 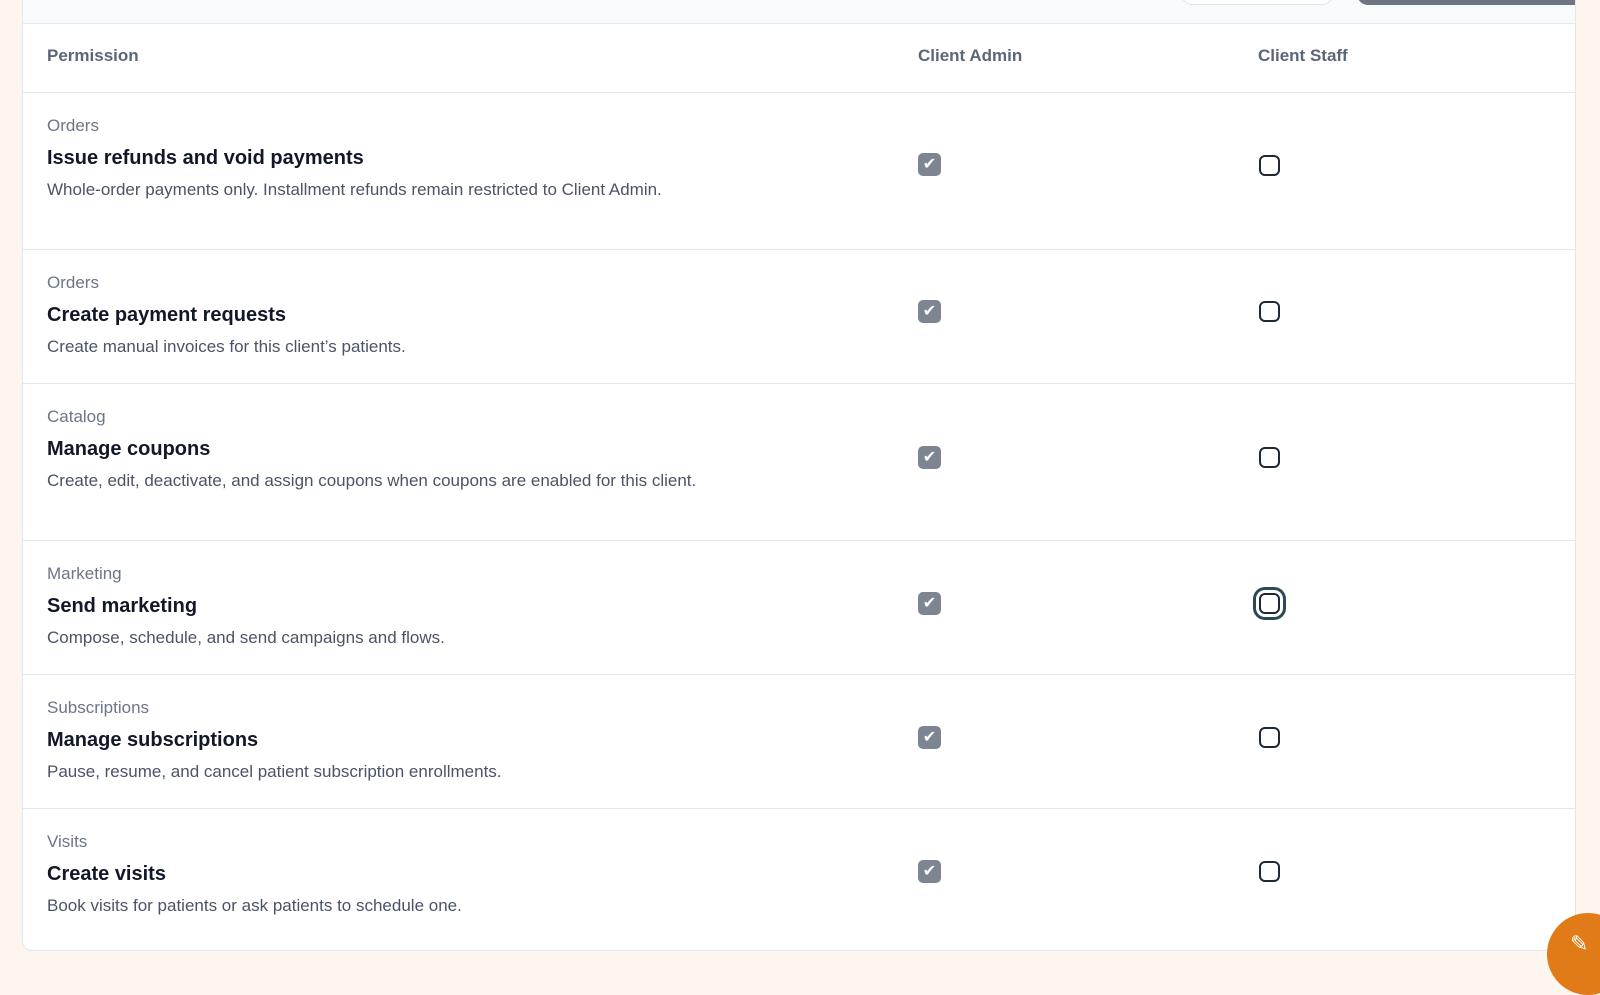 What do you see at coordinates (67, 841) in the screenshot?
I see `permission-category: Visits` at bounding box center [67, 841].